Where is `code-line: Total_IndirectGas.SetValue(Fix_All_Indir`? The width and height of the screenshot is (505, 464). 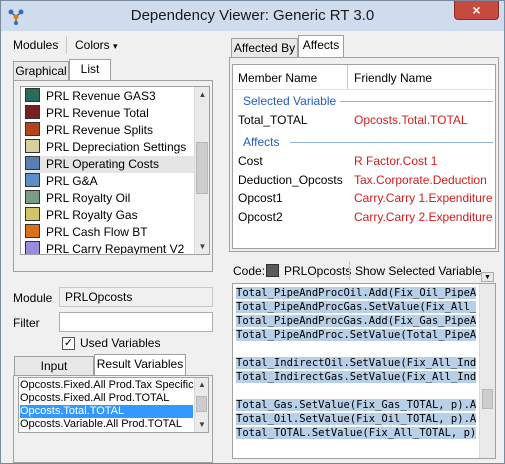
code-line: Total_IndirectGas.SetValue(Fix_All_Indir is located at coordinates (356, 377).